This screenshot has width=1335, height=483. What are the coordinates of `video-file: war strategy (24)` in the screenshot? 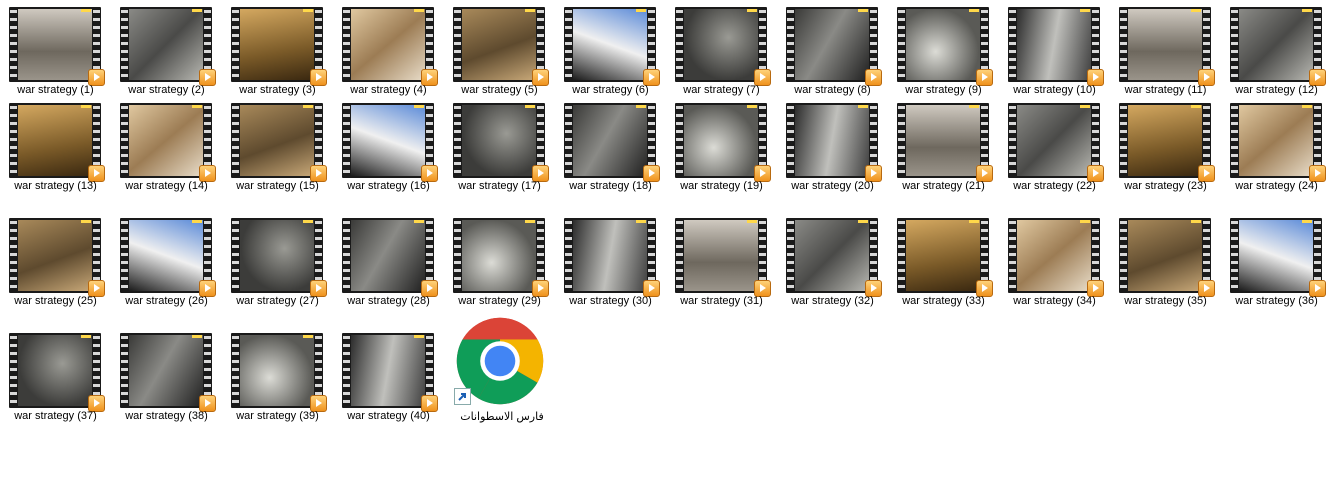 It's located at (1276, 146).